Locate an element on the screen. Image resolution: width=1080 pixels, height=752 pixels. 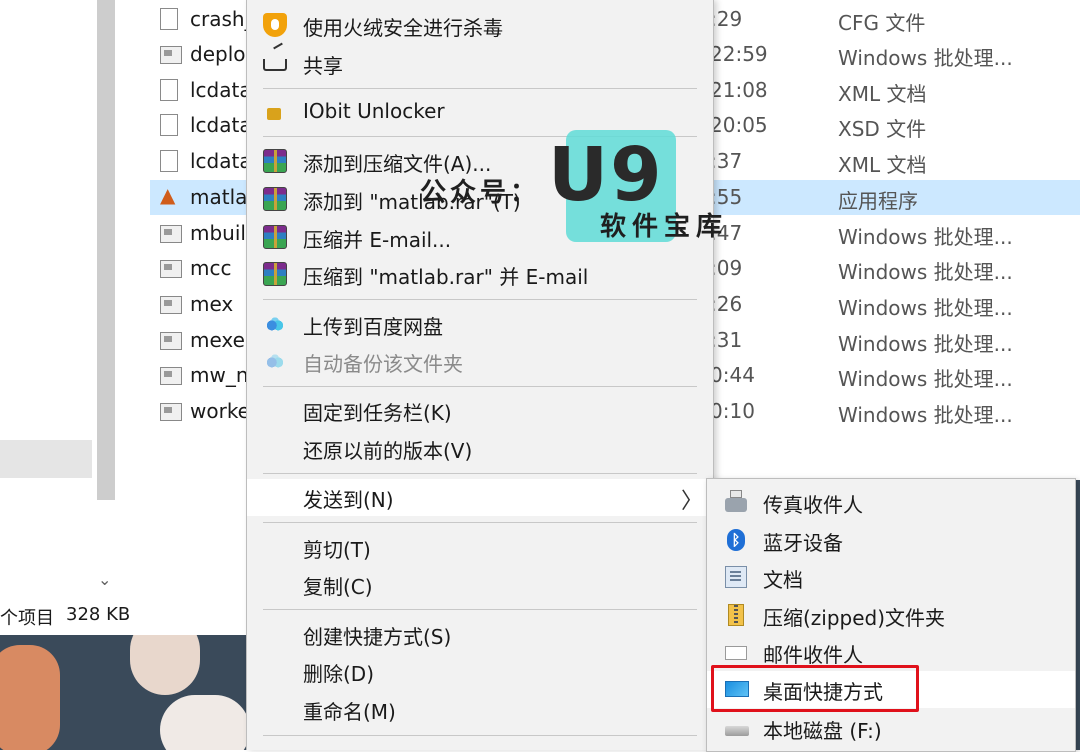
highlight-annotation-box is located at coordinates (815, 688).